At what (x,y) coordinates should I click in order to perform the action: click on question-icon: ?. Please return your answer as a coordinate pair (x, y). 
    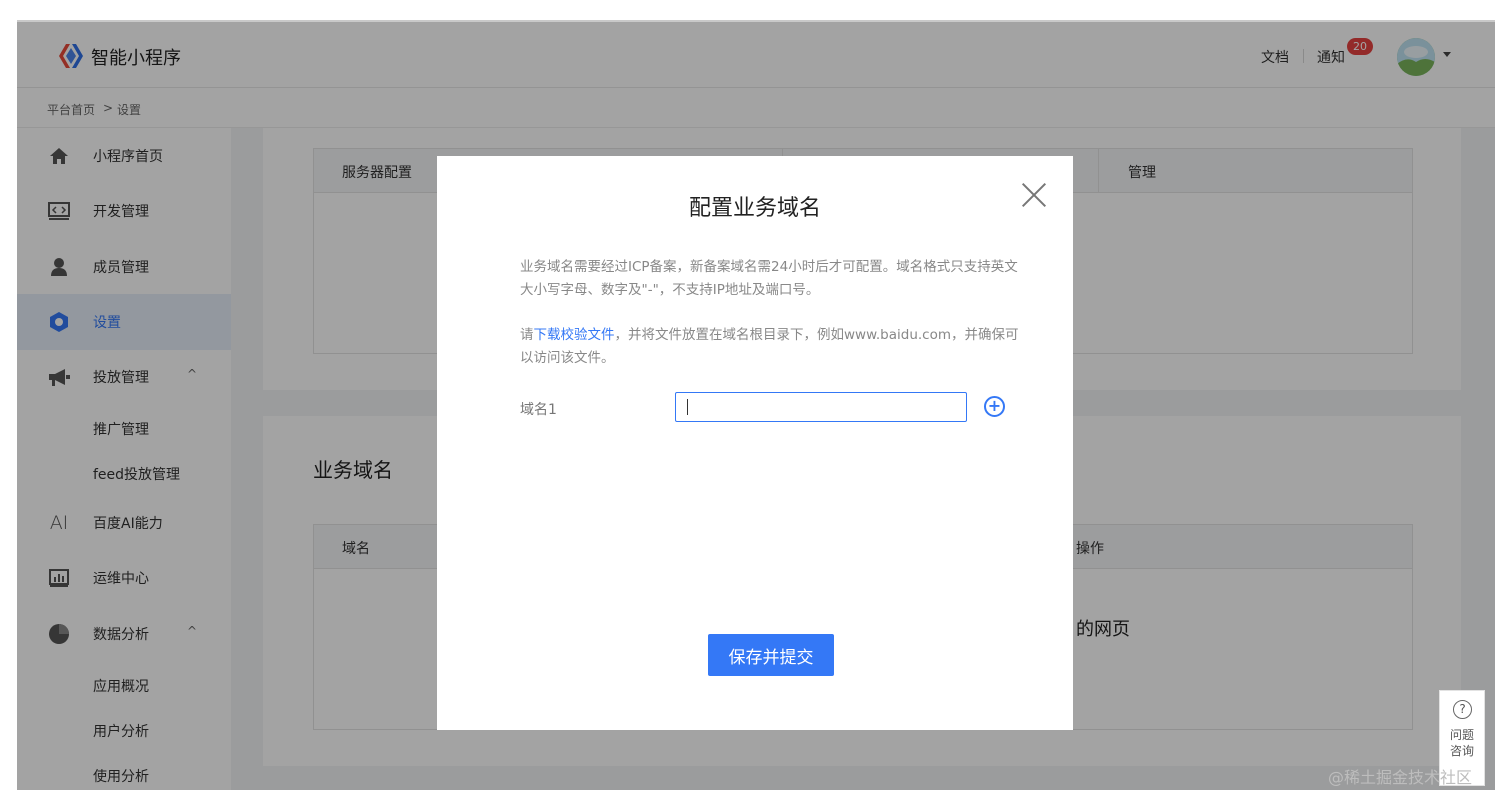
    Looking at the image, I should click on (1462, 709).